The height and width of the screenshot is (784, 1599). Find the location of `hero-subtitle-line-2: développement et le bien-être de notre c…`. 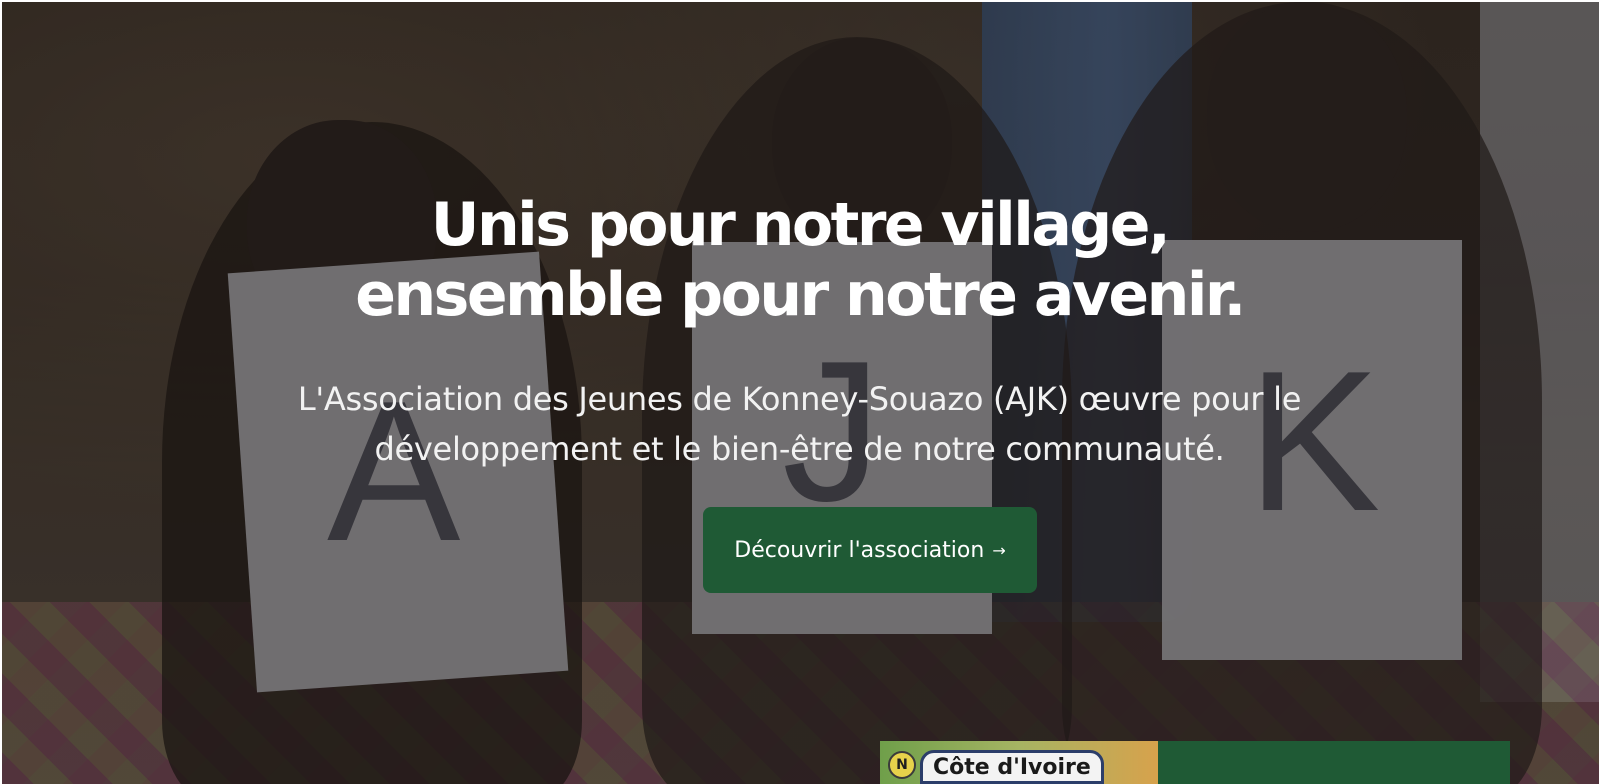

hero-subtitle-line-2: développement et le bien-être de notre c… is located at coordinates (799, 449).